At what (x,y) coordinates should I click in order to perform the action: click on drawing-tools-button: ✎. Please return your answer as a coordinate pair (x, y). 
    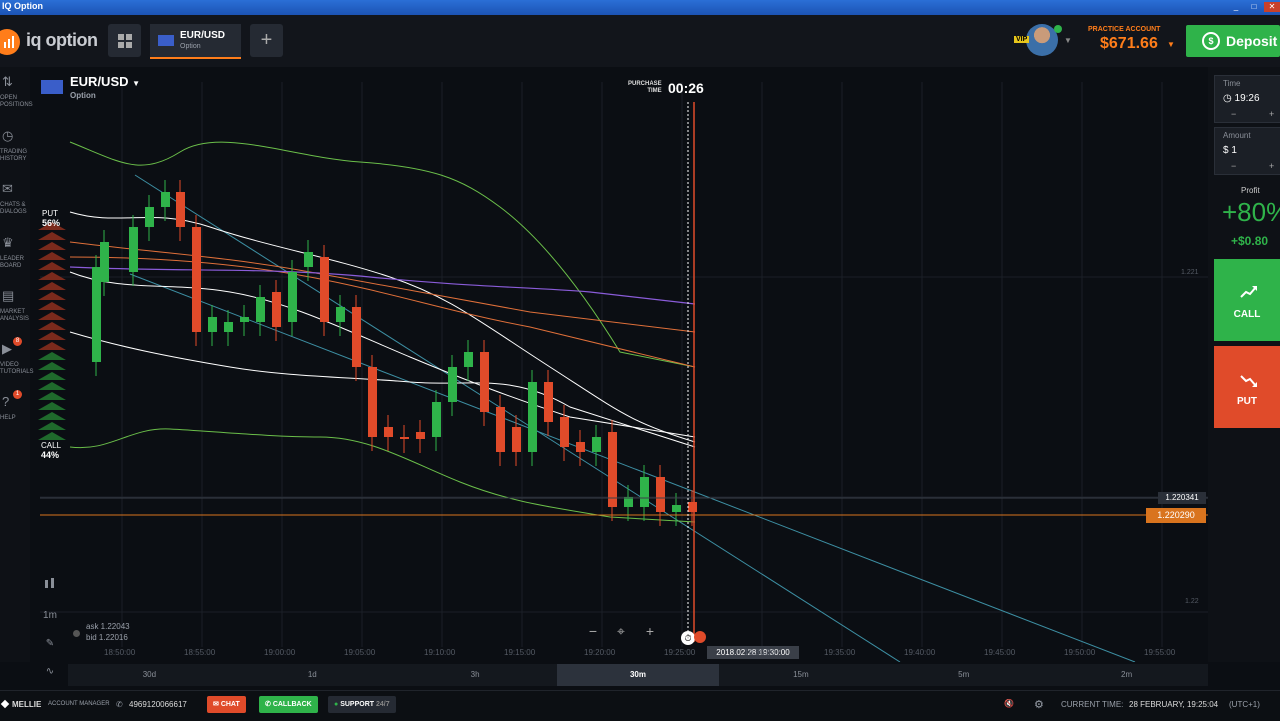
    Looking at the image, I should click on (50, 644).